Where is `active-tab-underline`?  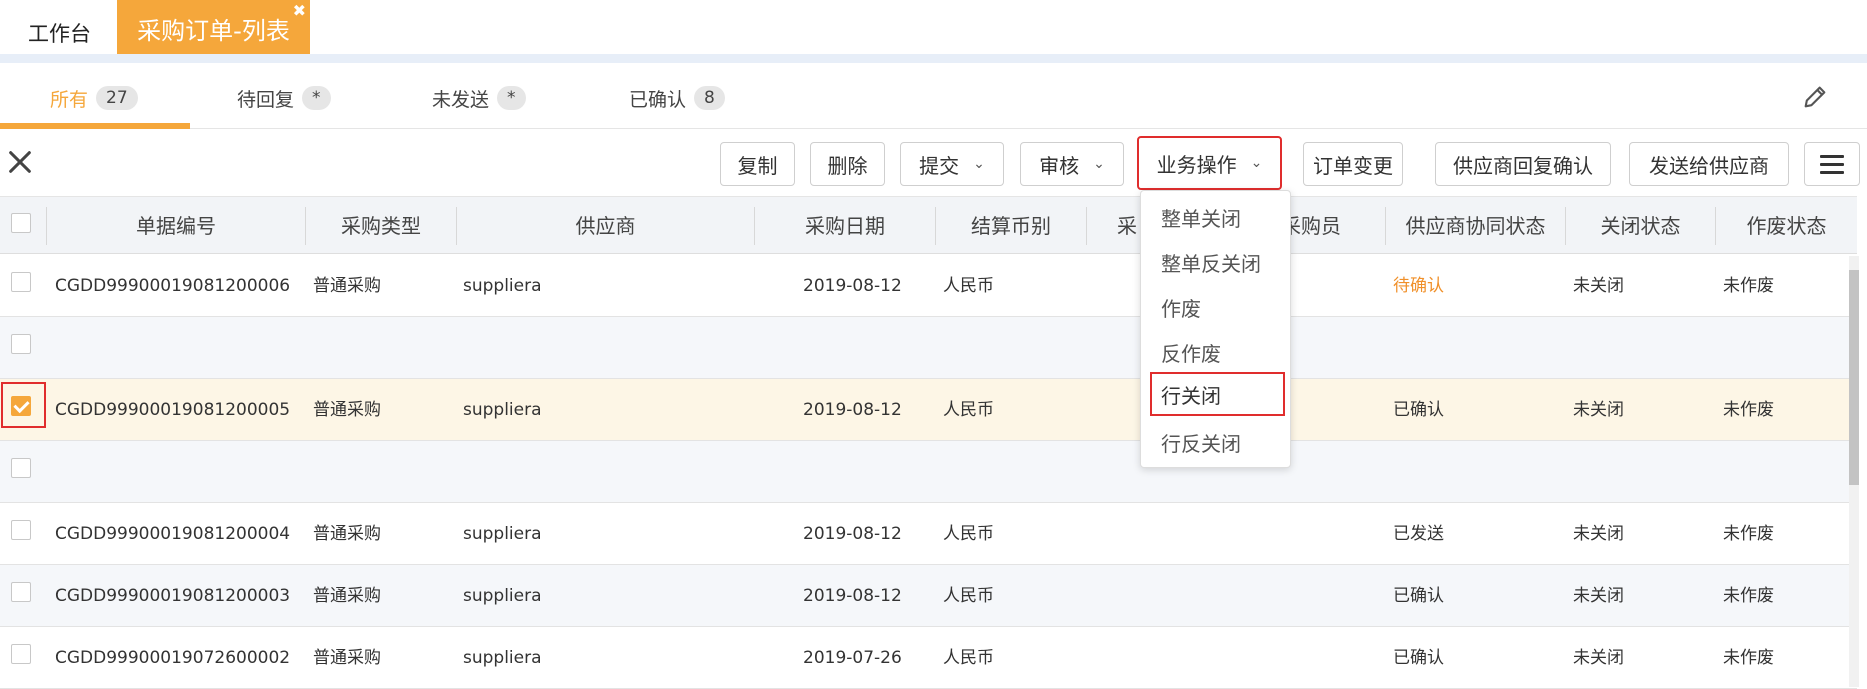
active-tab-underline is located at coordinates (95, 126).